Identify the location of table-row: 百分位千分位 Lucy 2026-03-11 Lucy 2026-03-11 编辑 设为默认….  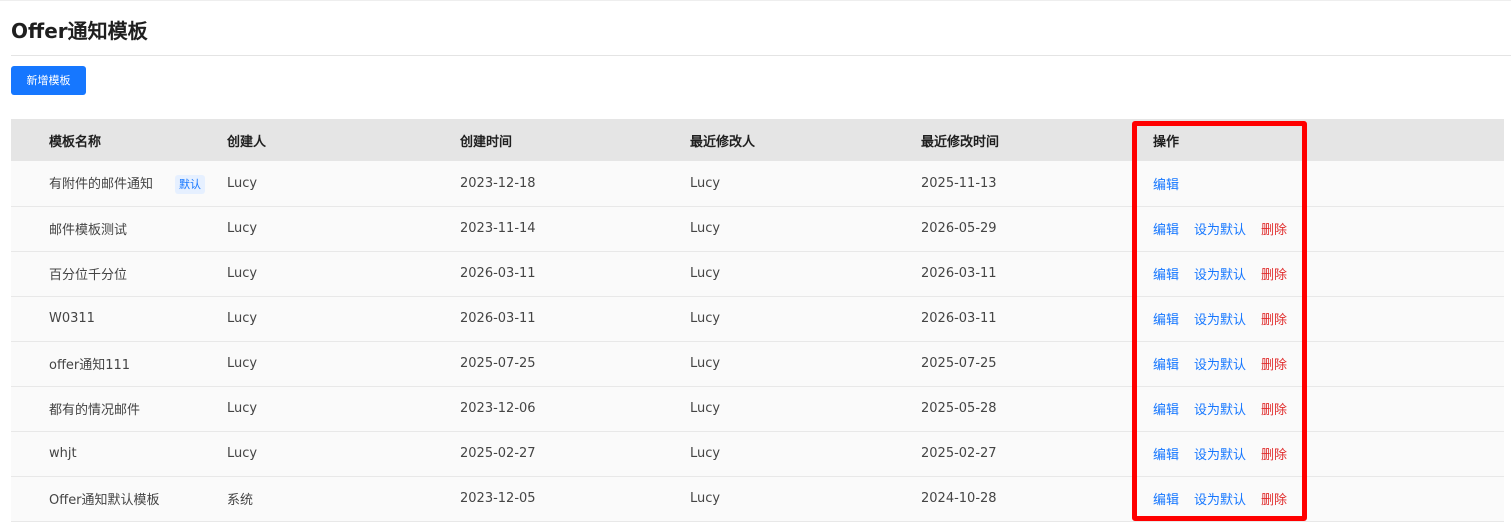
(757, 273).